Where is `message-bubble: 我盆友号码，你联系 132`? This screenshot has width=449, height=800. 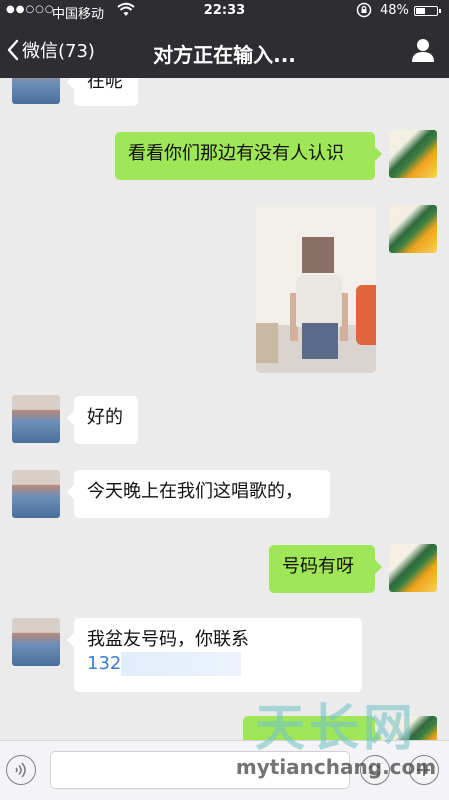 message-bubble: 我盆友号码，你联系 132 is located at coordinates (214, 655).